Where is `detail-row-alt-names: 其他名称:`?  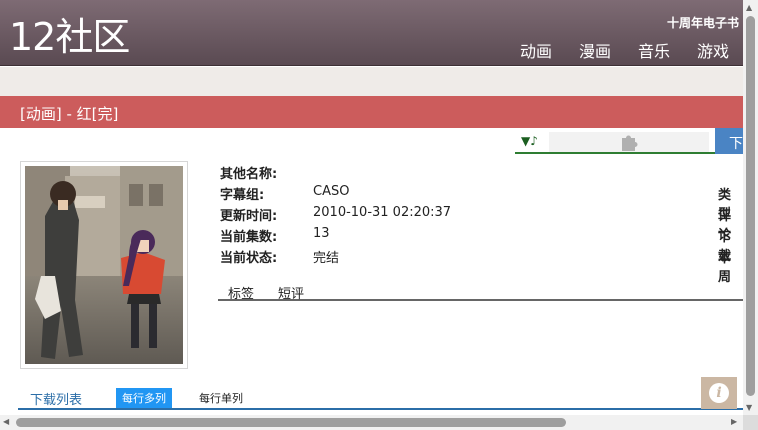
detail-row-alt-names: 其他名称: is located at coordinates (481, 173).